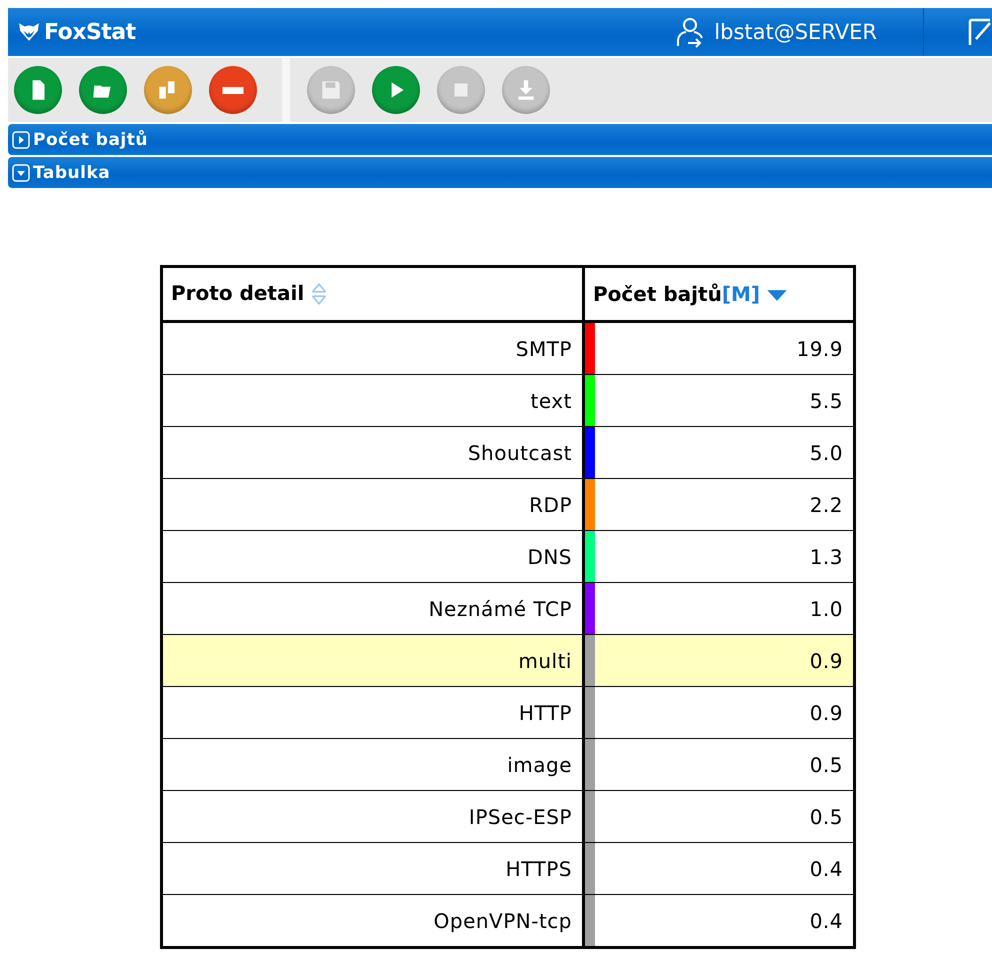 This screenshot has width=992, height=954. What do you see at coordinates (690, 32) in the screenshot?
I see `user-icon` at bounding box center [690, 32].